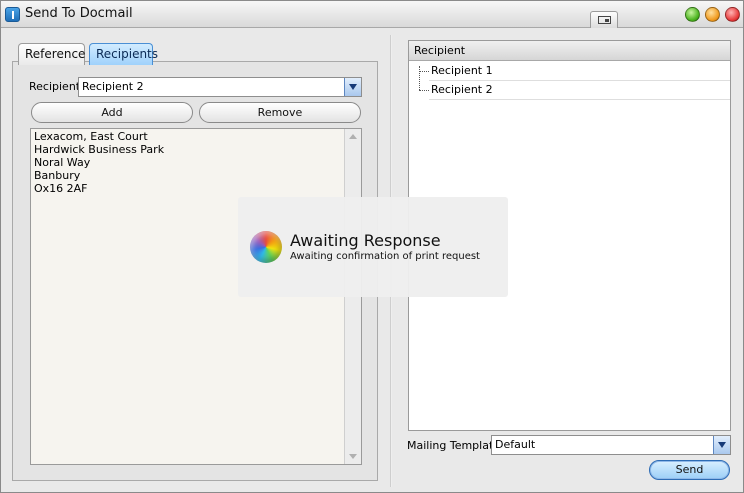 The width and height of the screenshot is (744, 493). I want to click on title-bar: Send To Docmail, so click(372, 14).